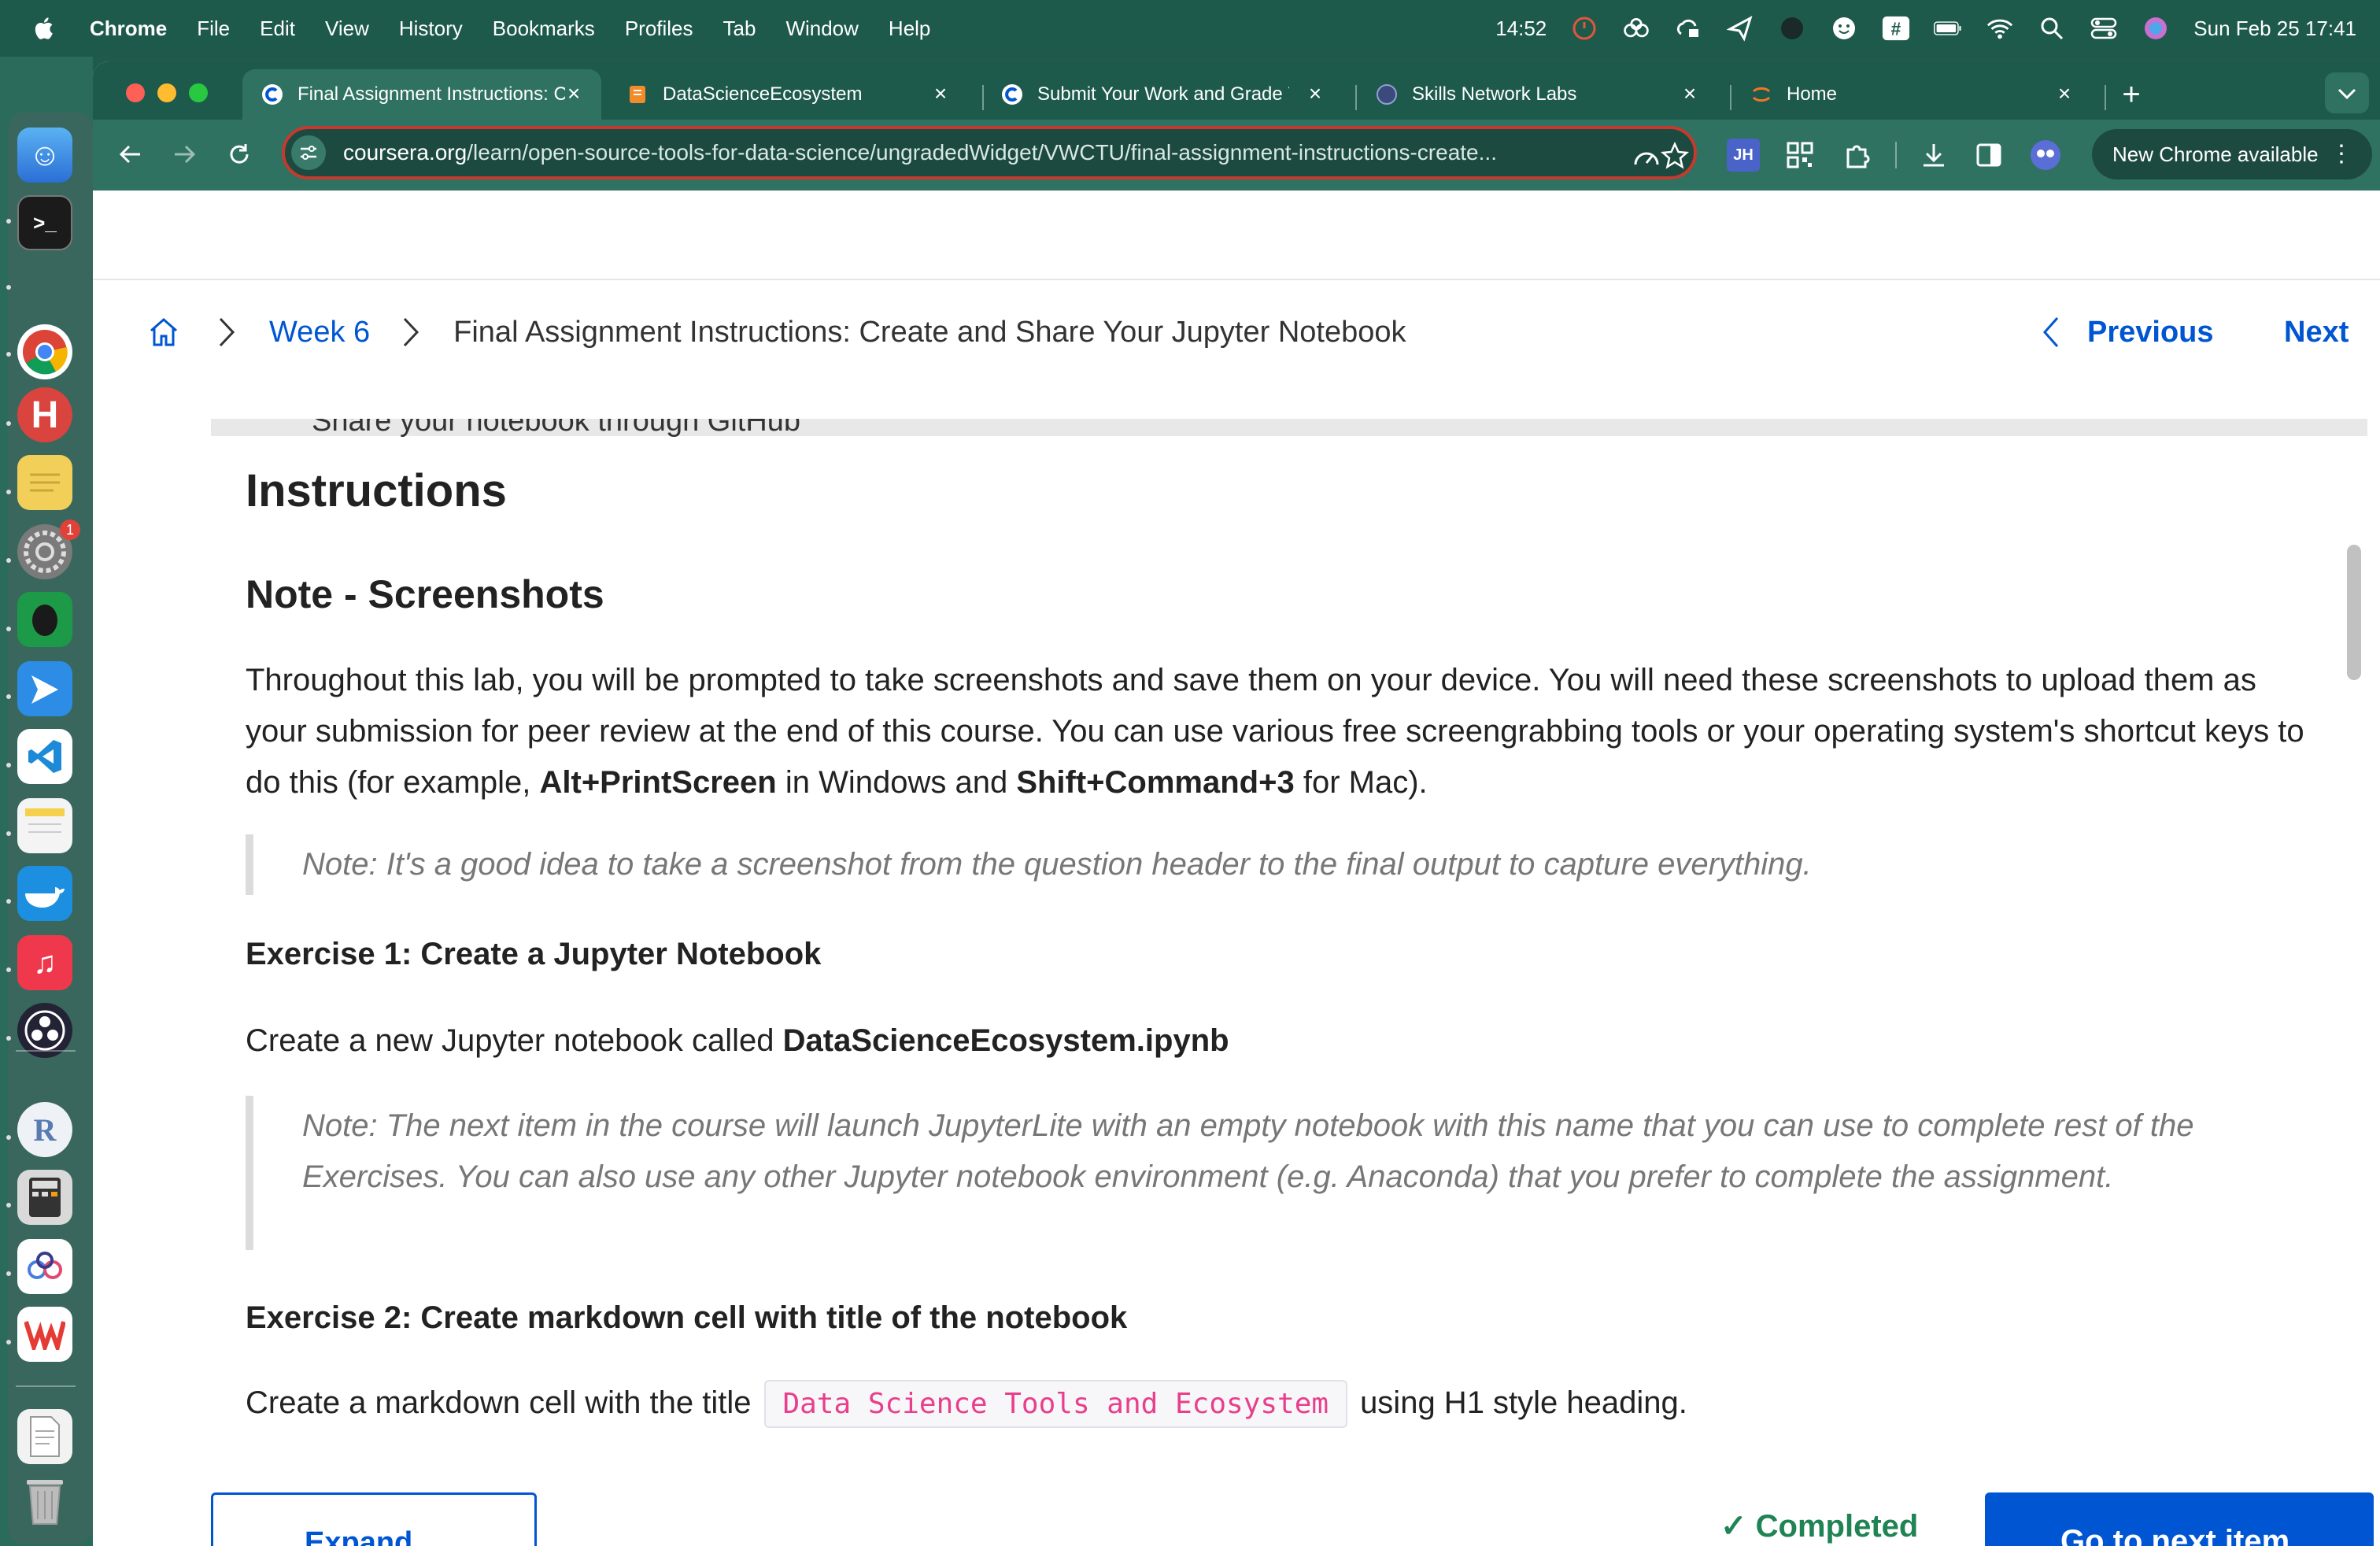 The height and width of the screenshot is (1546, 2380). Describe the element at coordinates (1636, 28) in the screenshot. I see `creative-cloud-icon` at that location.